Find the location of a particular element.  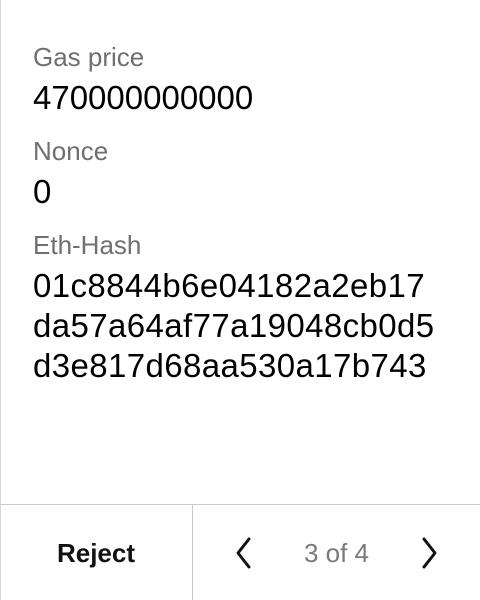

nonce-value: 0 is located at coordinates (42, 191).